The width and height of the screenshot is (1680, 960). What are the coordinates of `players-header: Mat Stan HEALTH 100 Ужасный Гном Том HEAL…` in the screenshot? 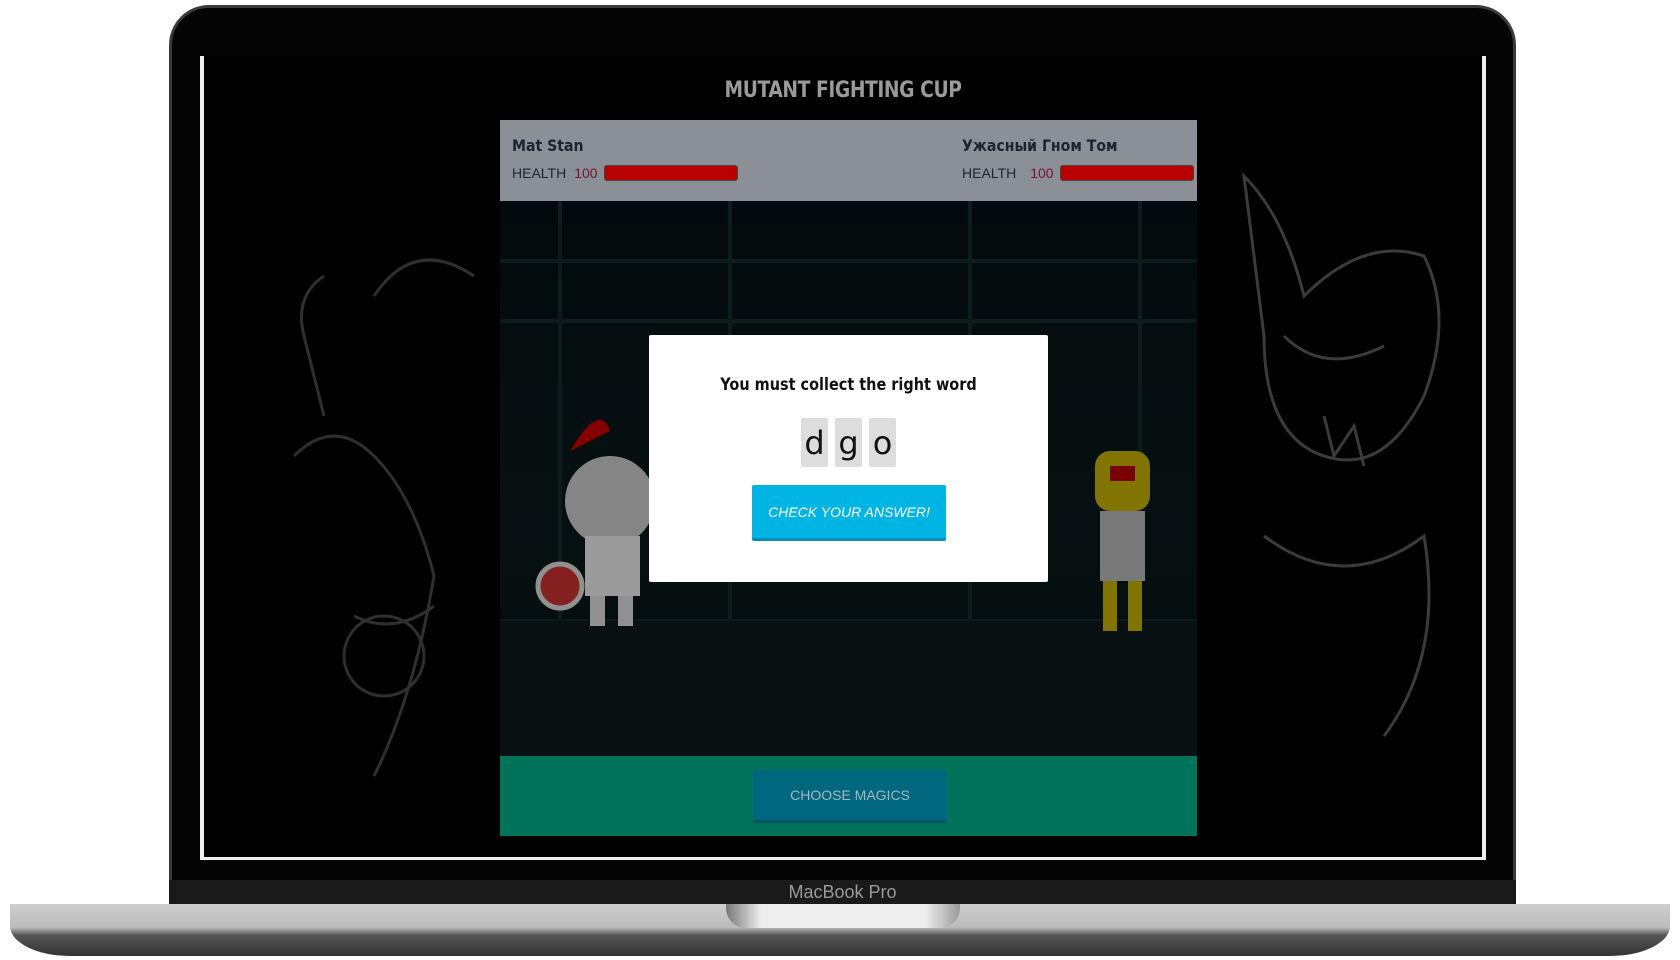 It's located at (848, 160).